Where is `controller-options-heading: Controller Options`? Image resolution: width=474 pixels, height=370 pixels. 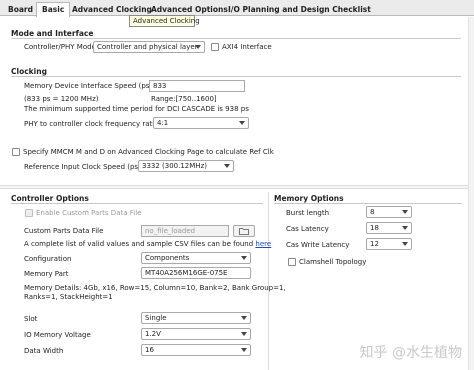
controller-options-heading: Controller Options is located at coordinates (50, 198).